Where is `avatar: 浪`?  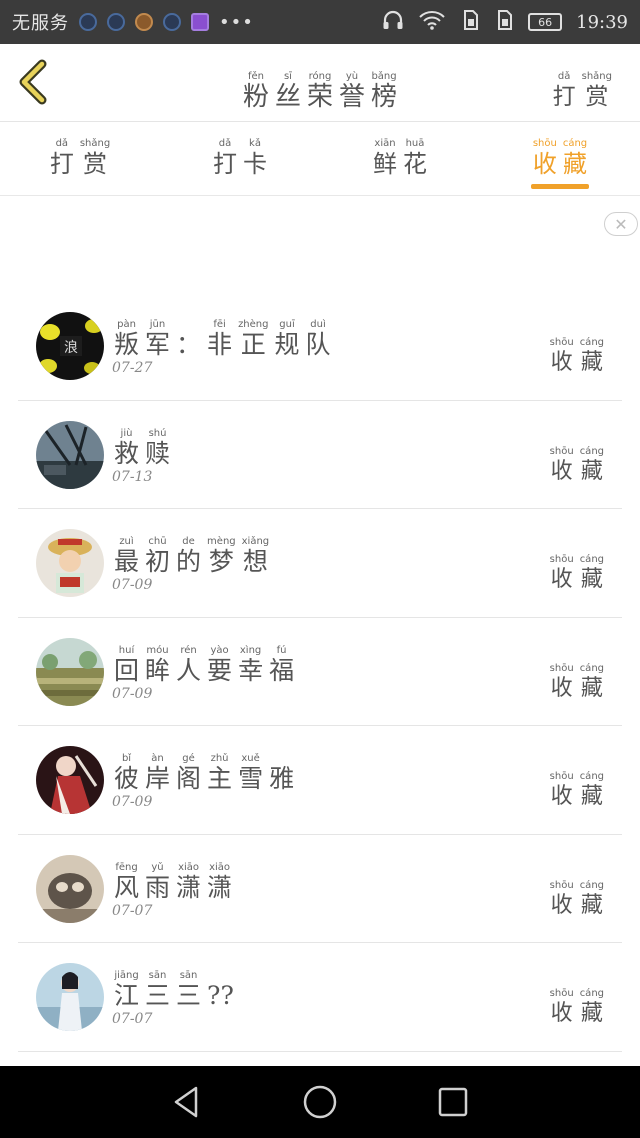 avatar: 浪 is located at coordinates (70, 346).